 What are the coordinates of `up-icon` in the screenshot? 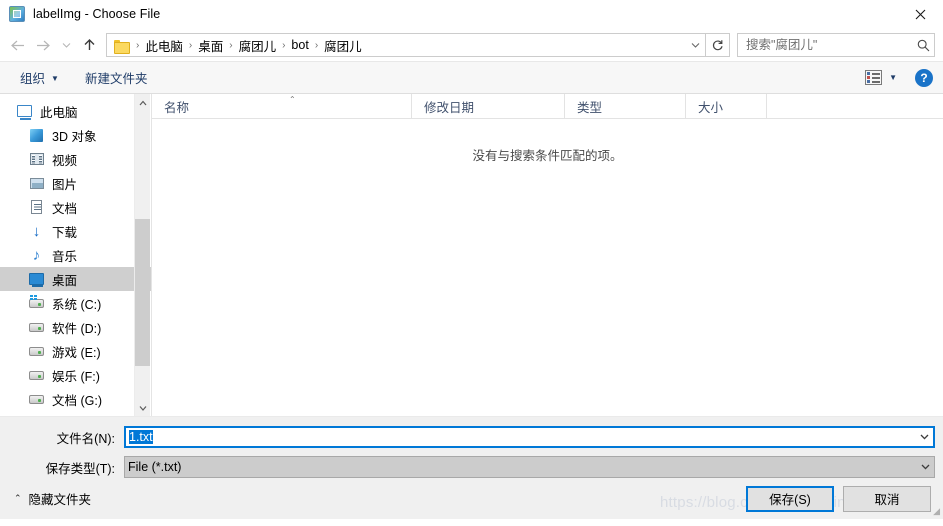 It's located at (89, 45).